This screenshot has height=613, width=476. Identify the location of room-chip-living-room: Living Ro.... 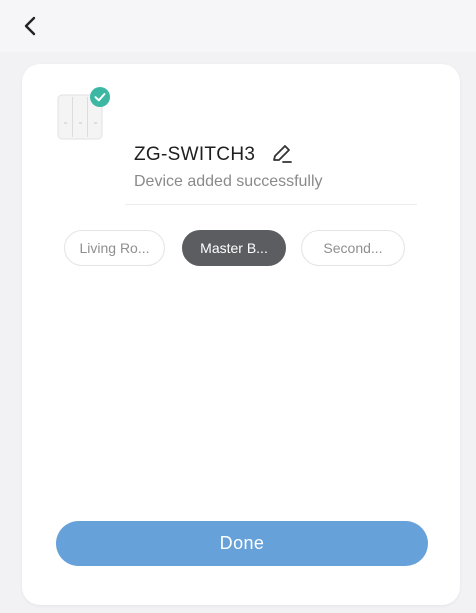
(114, 248).